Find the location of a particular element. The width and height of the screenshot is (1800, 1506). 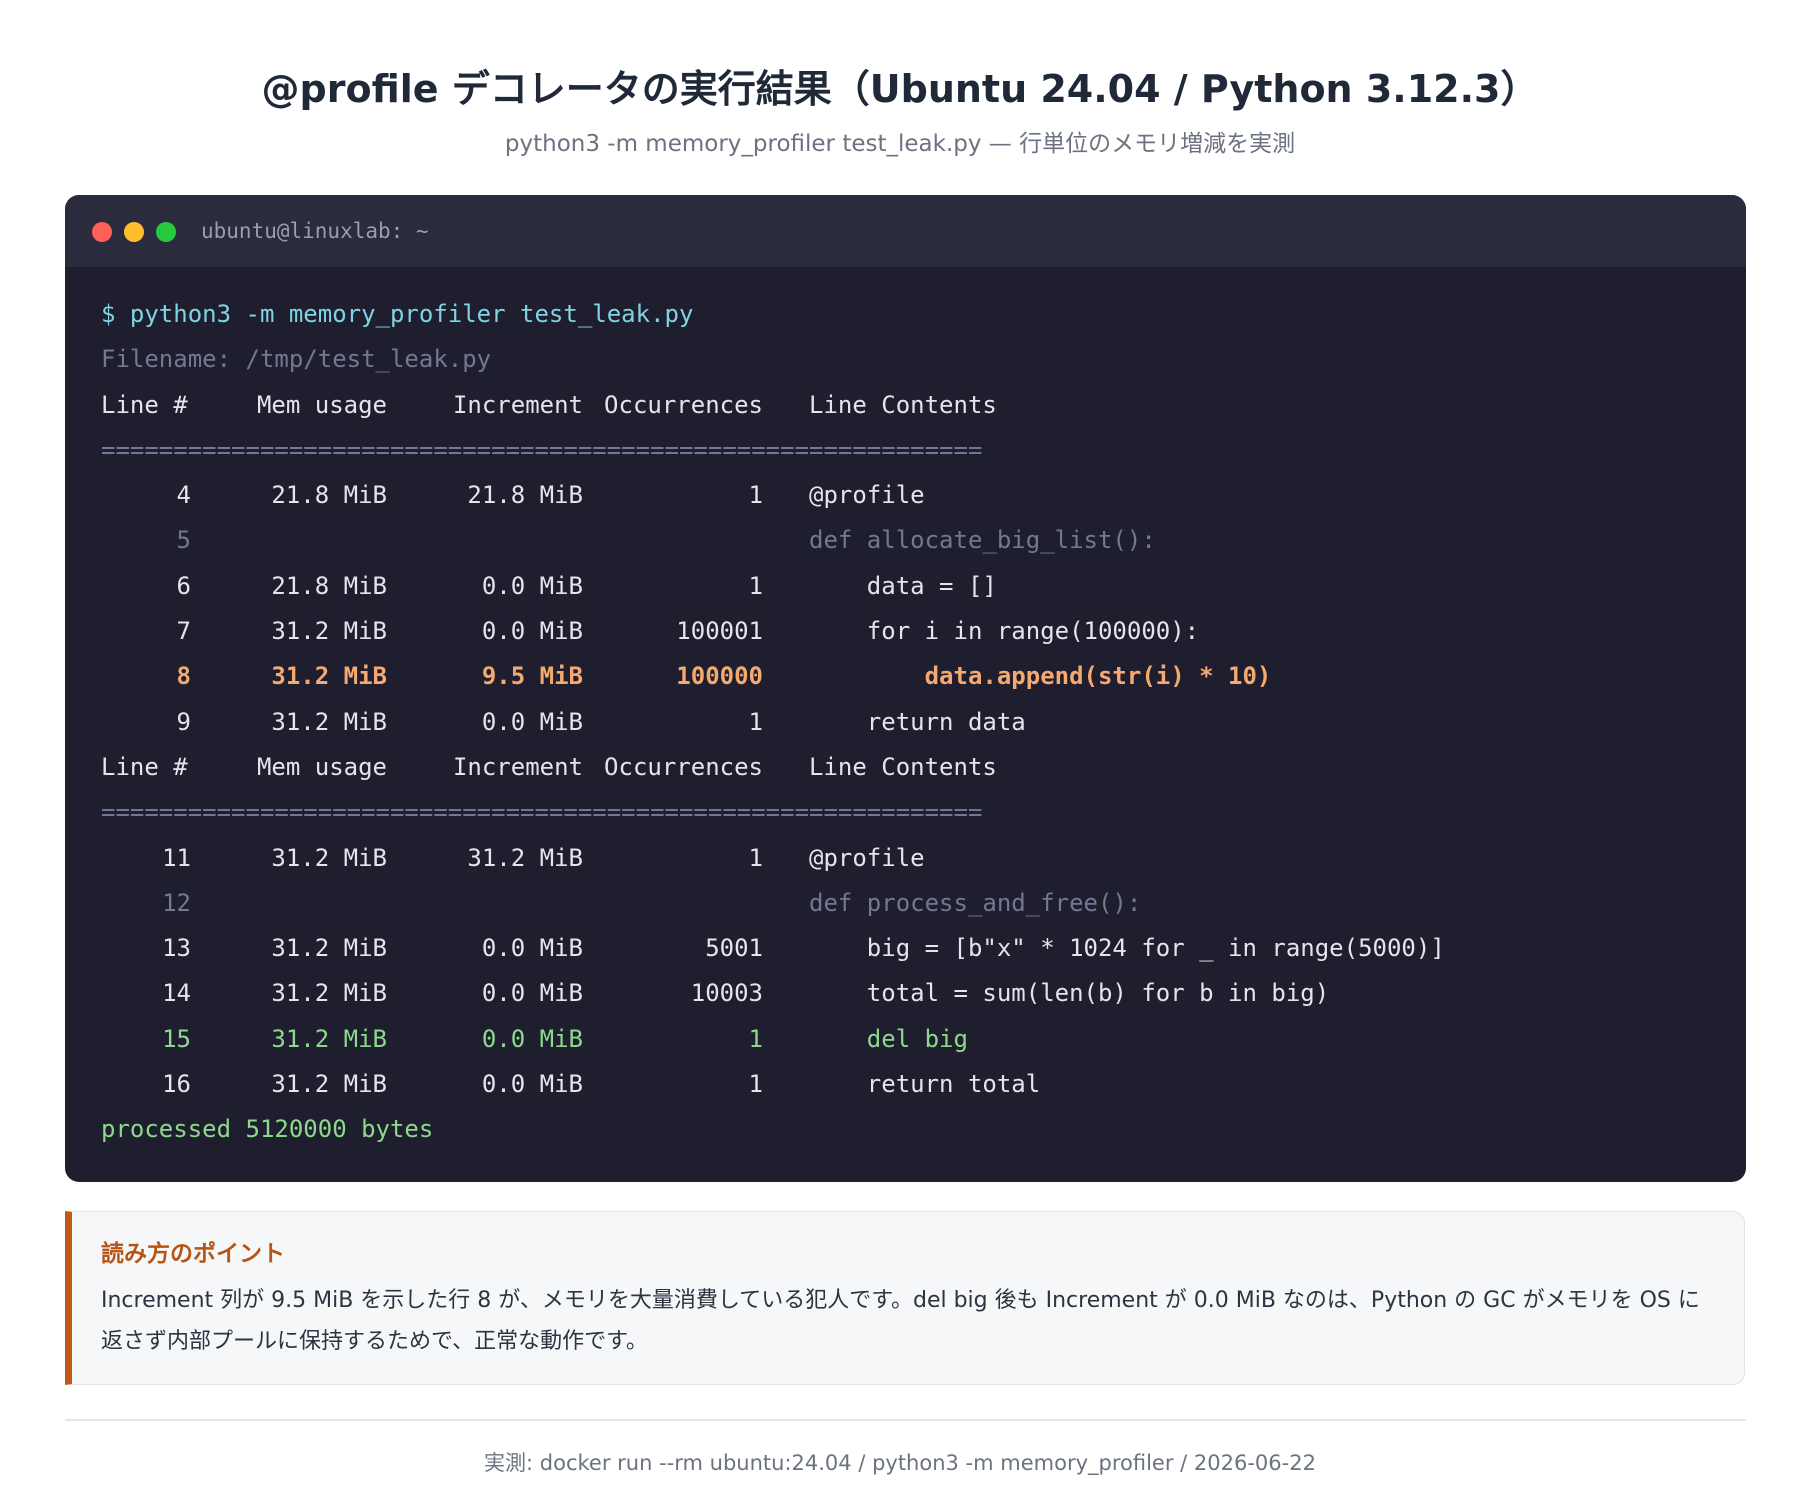

divider is located at coordinates (905, 1420).